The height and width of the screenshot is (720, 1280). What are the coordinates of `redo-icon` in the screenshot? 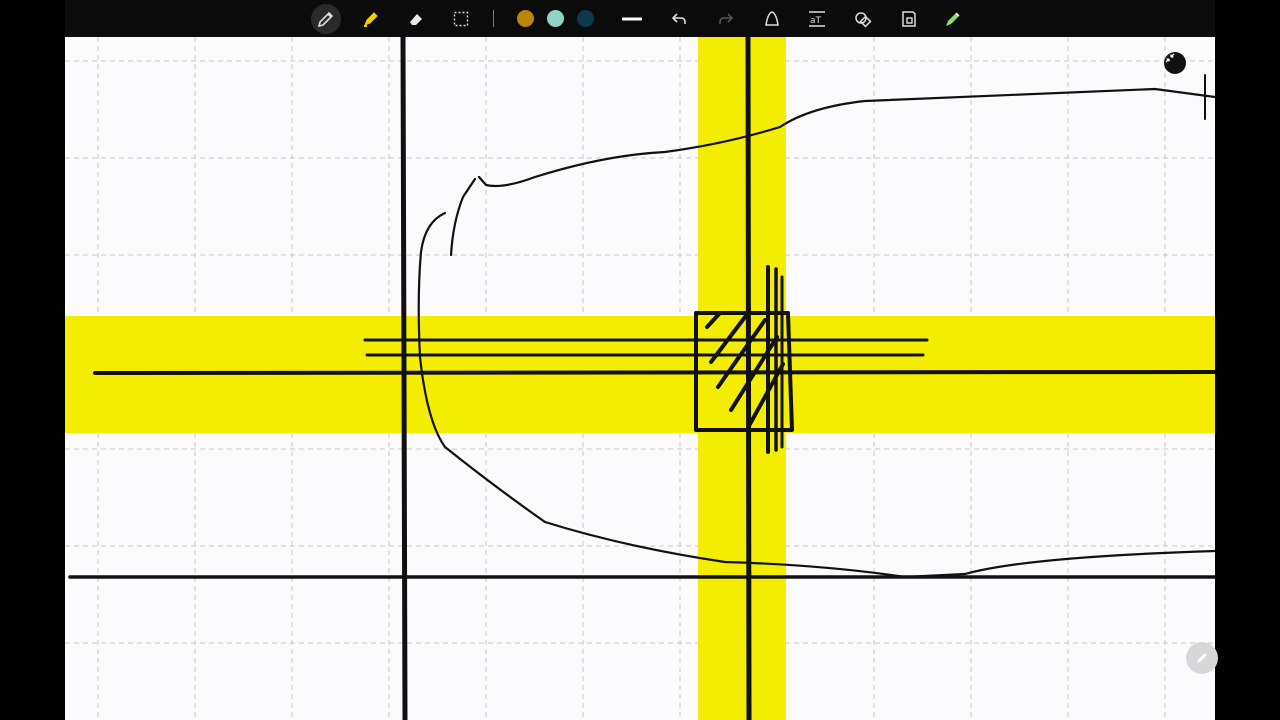 It's located at (726, 18).